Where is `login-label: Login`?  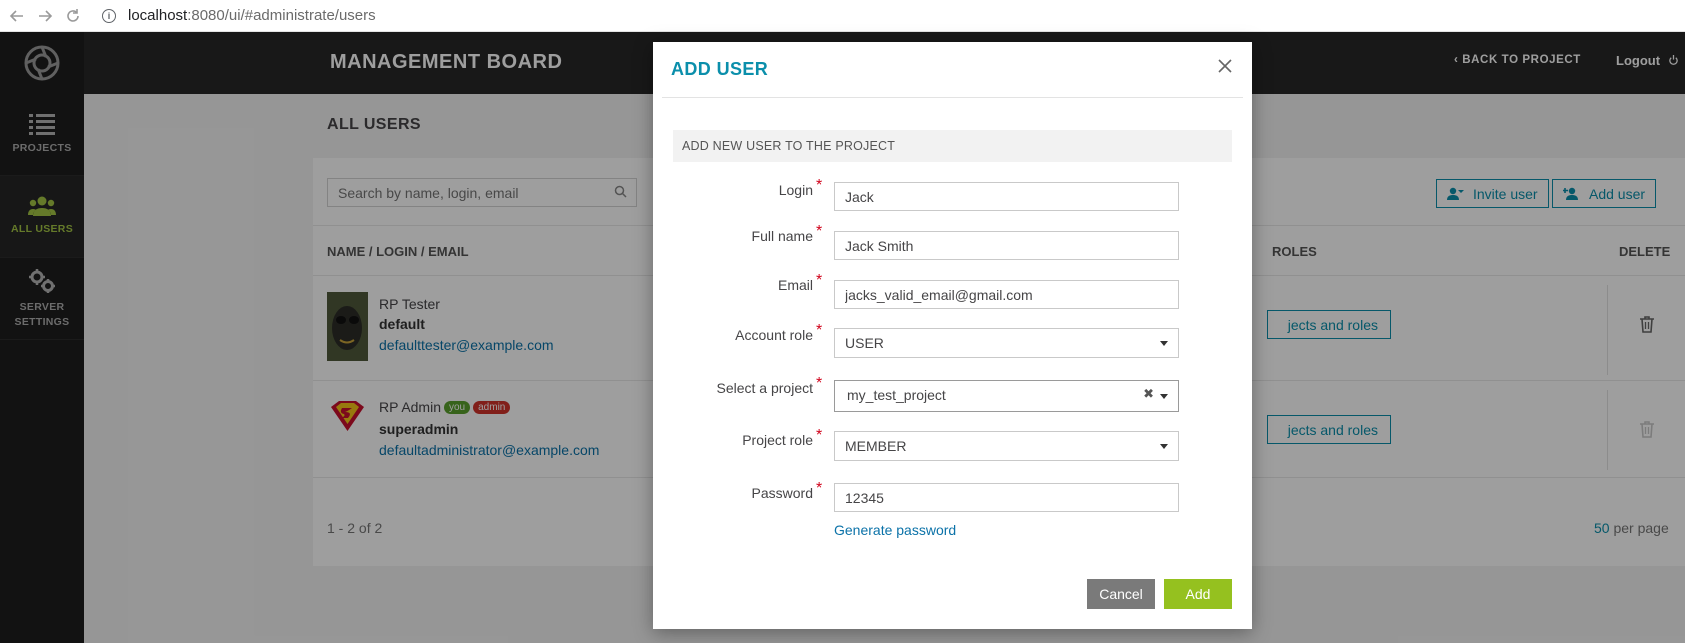
login-label: Login is located at coordinates (795, 190).